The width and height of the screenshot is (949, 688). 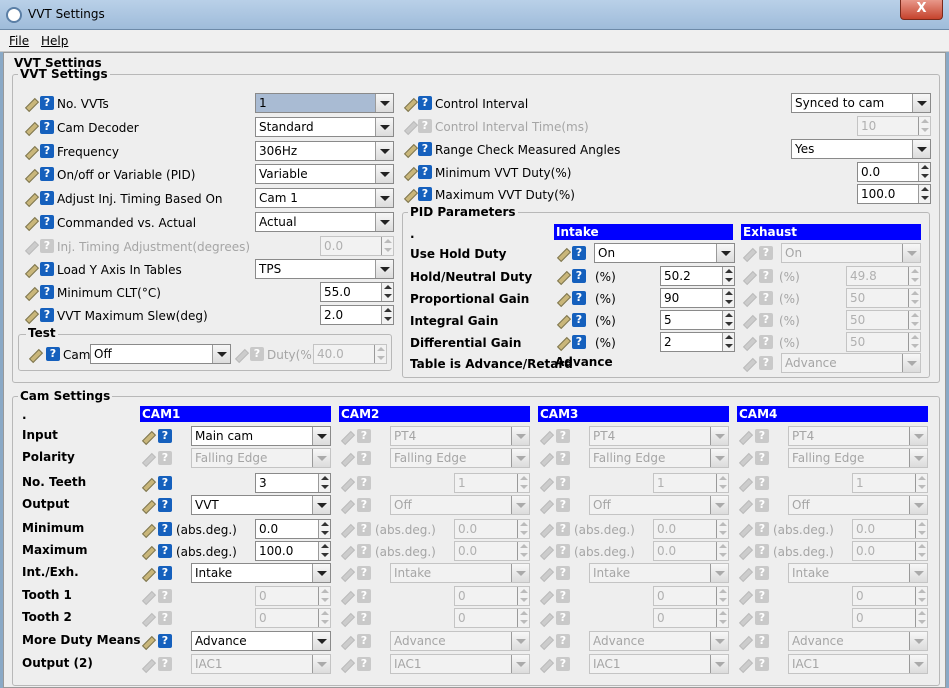 What do you see at coordinates (261, 436) in the screenshot?
I see `cam-input-select: Main cam` at bounding box center [261, 436].